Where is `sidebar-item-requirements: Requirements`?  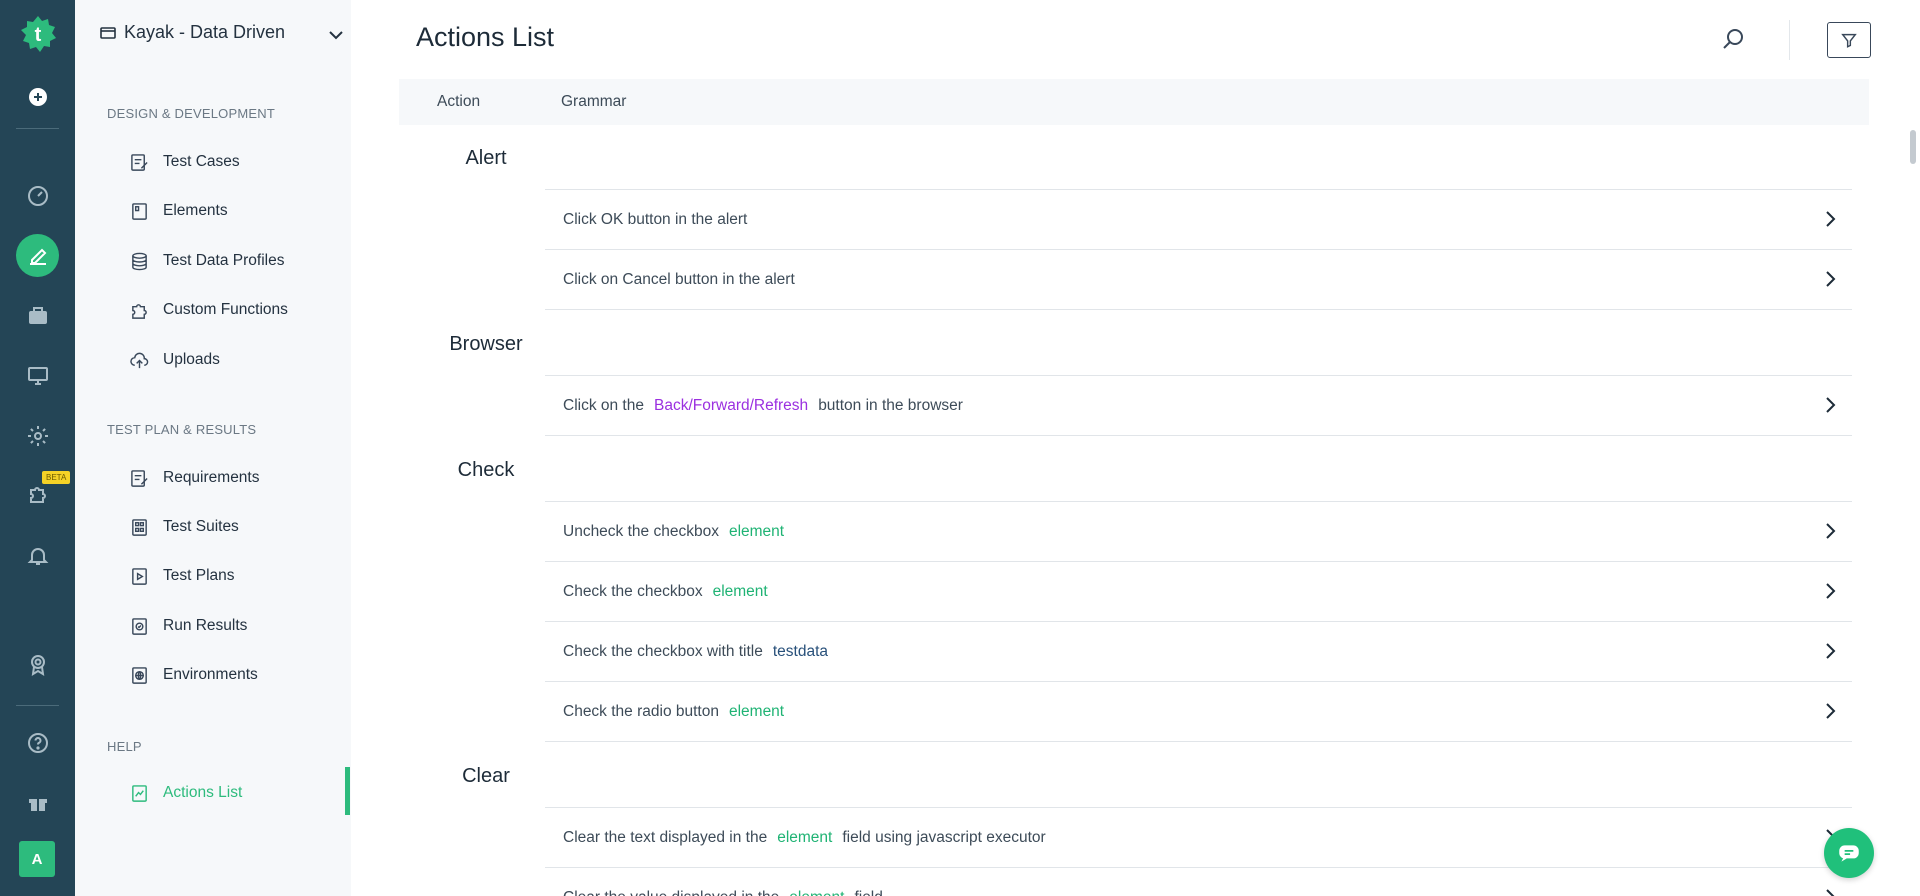 sidebar-item-requirements: Requirements is located at coordinates (237, 478).